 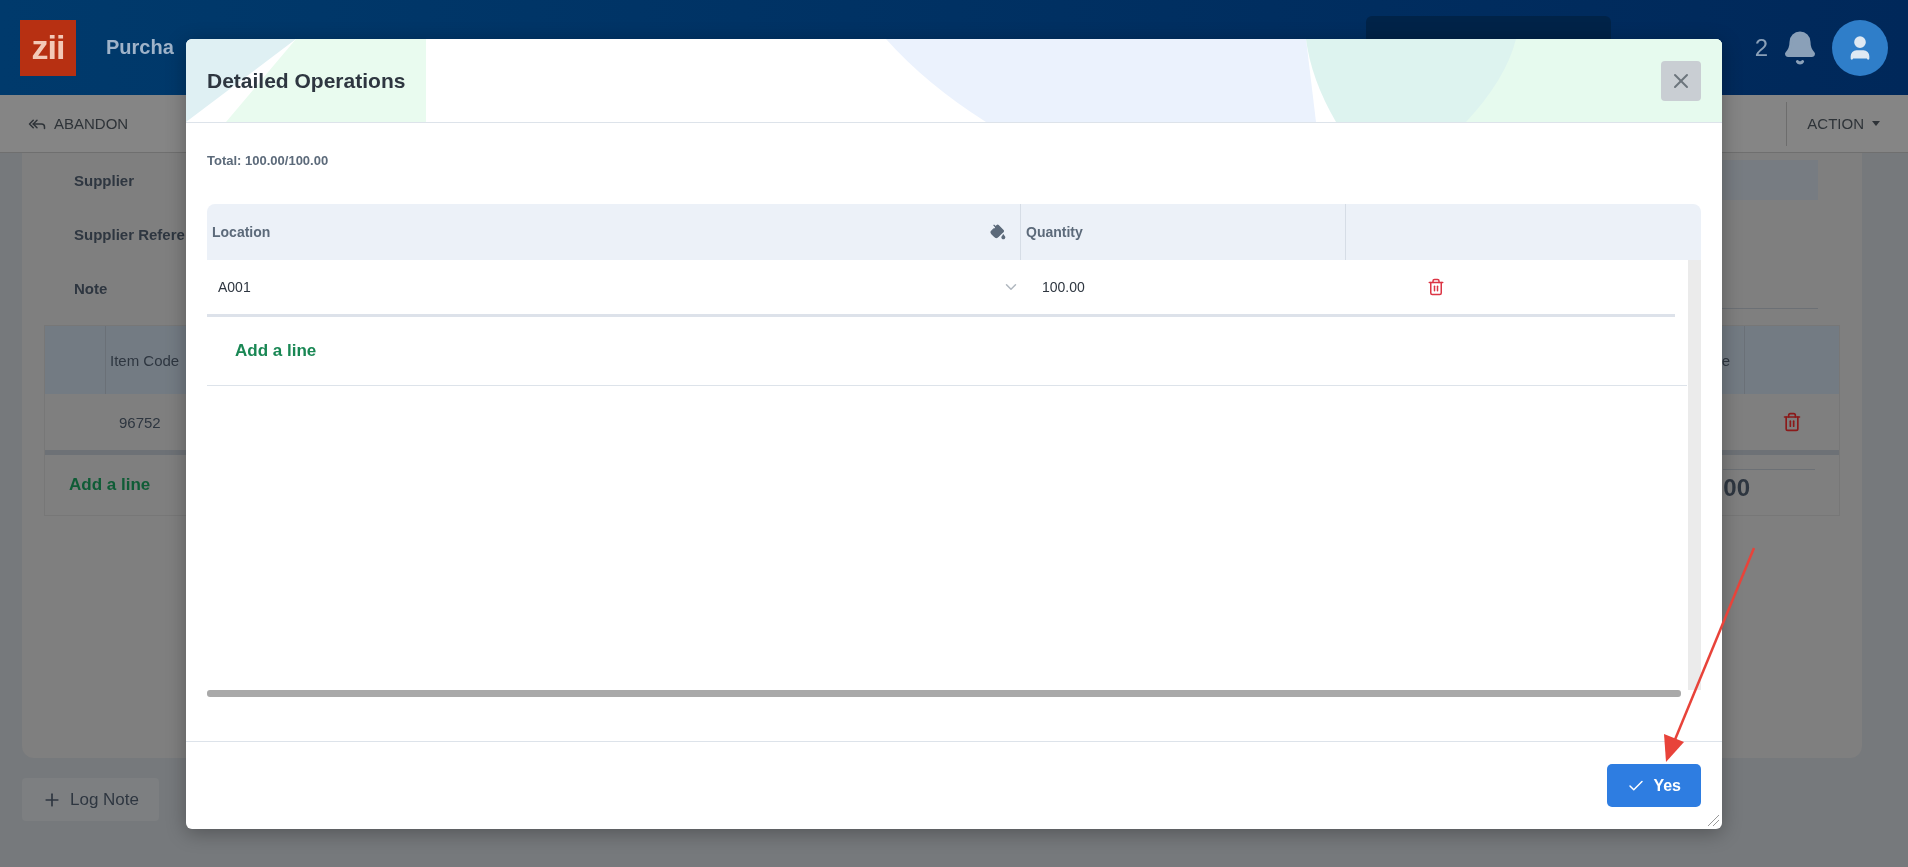 I want to click on column-header: Location, so click(x=241, y=232).